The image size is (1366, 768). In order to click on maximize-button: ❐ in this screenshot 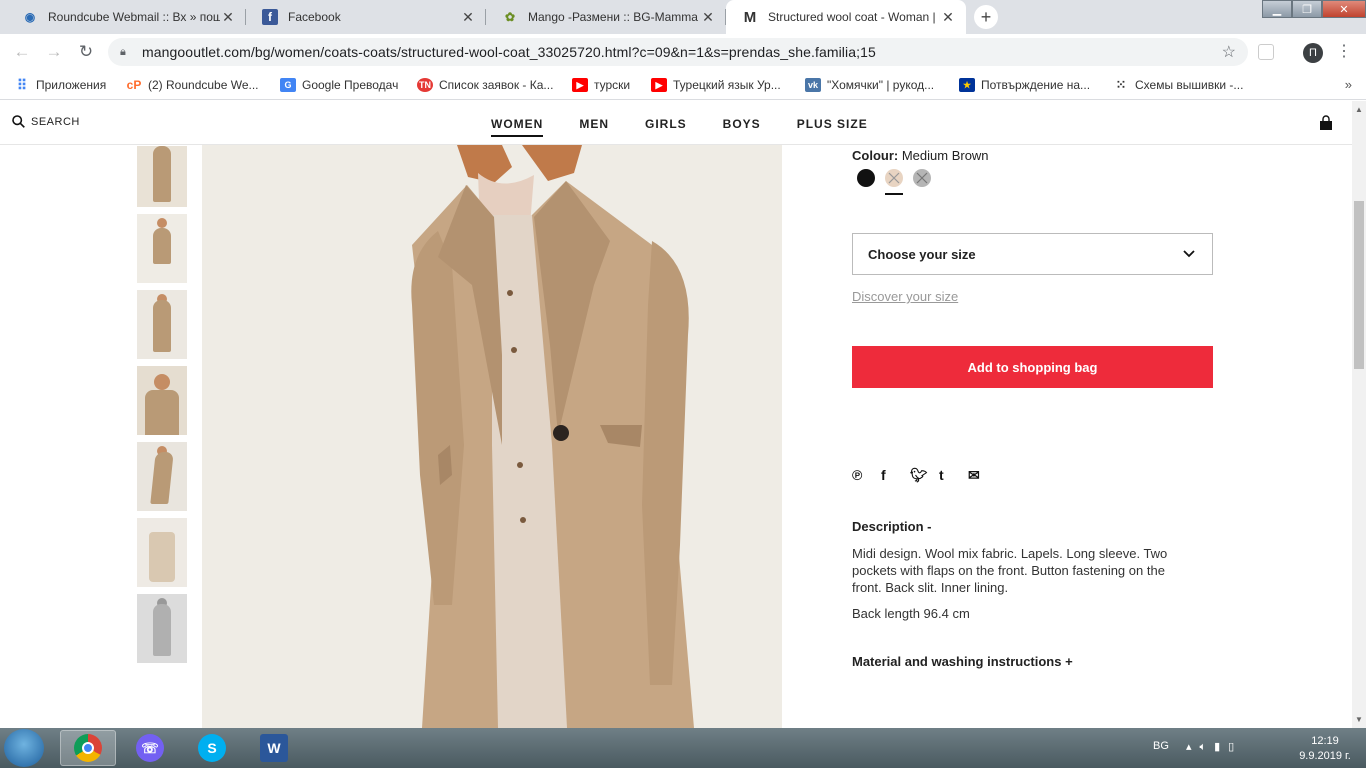, I will do `click(1307, 9)`.